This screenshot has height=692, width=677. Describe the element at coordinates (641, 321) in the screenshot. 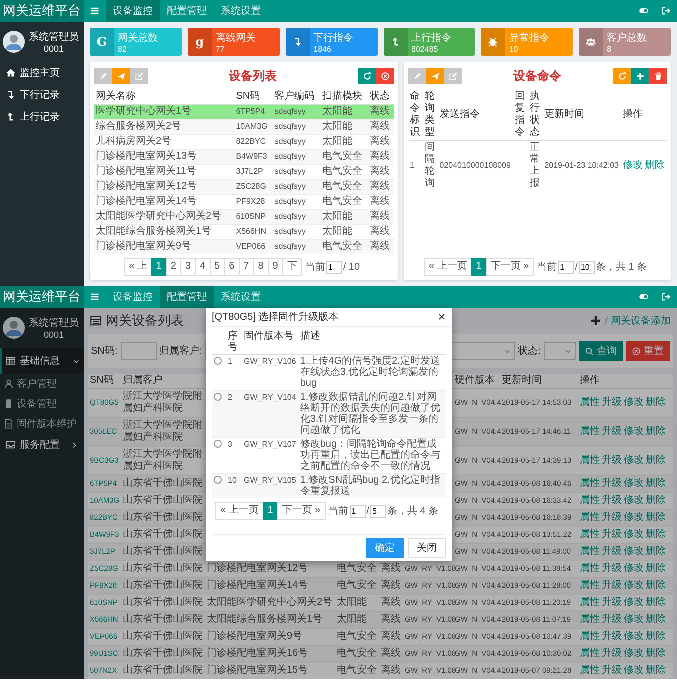

I see `add-gateway-link: 网关设备添加` at that location.